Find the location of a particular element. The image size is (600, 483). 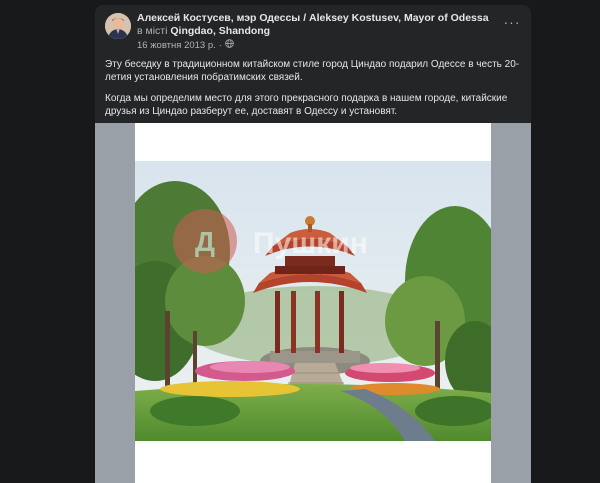

more-options-label: ··· is located at coordinates (512, 22).